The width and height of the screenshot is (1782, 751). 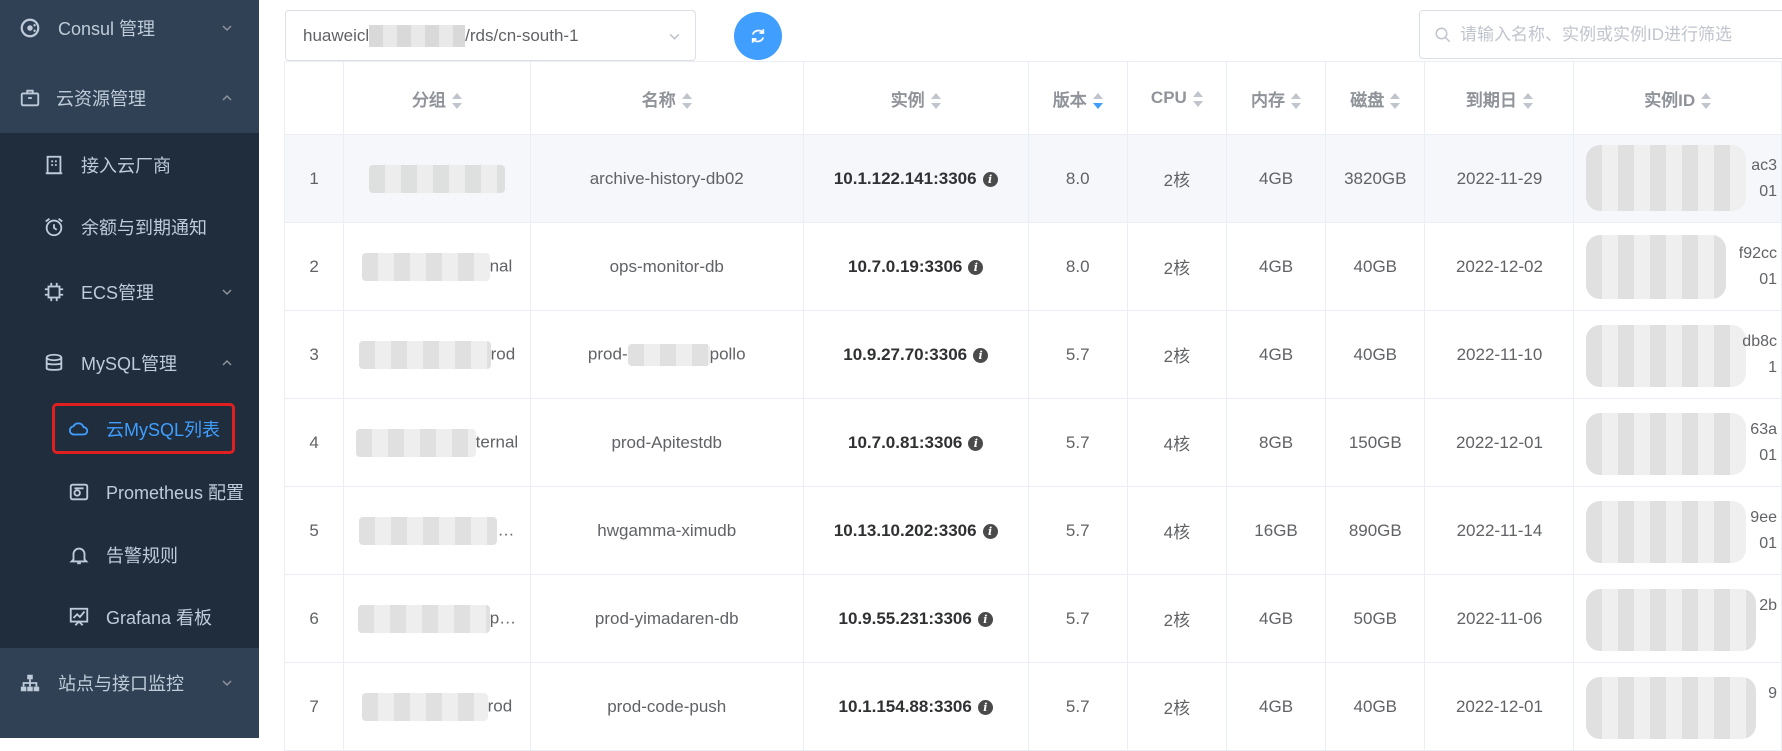 I want to click on region-select: huaweicl /rds/cn-south-1, so click(x=490, y=35).